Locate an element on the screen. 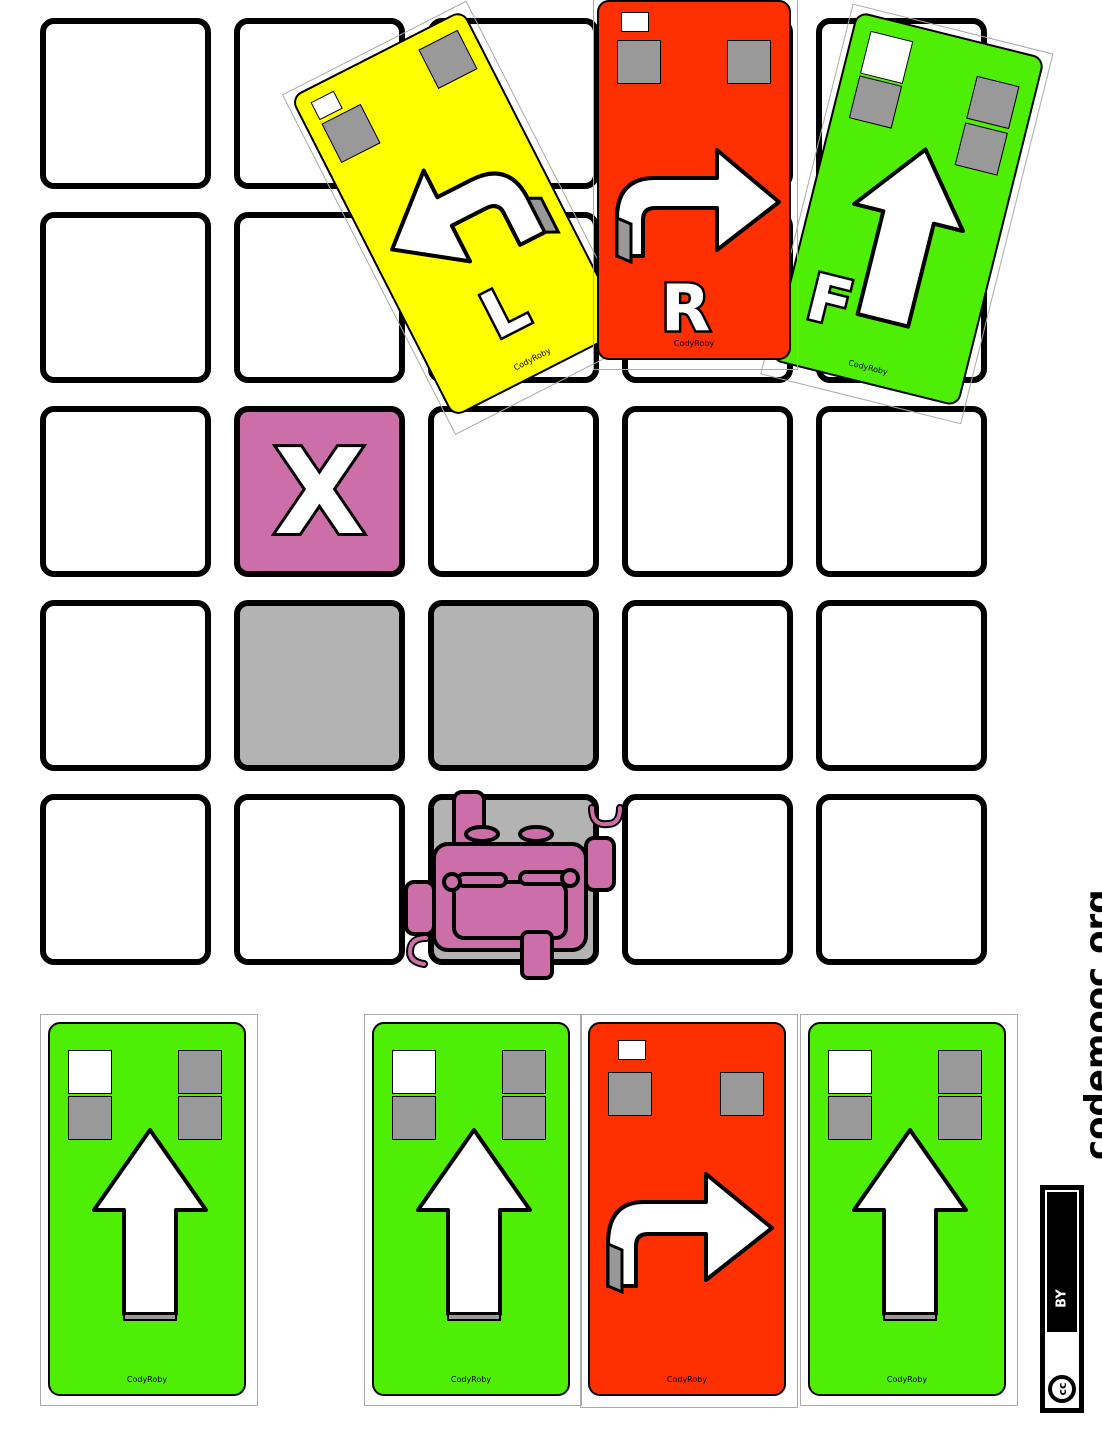 The height and width of the screenshot is (1433, 1102). card-letter: F is located at coordinates (829, 301).